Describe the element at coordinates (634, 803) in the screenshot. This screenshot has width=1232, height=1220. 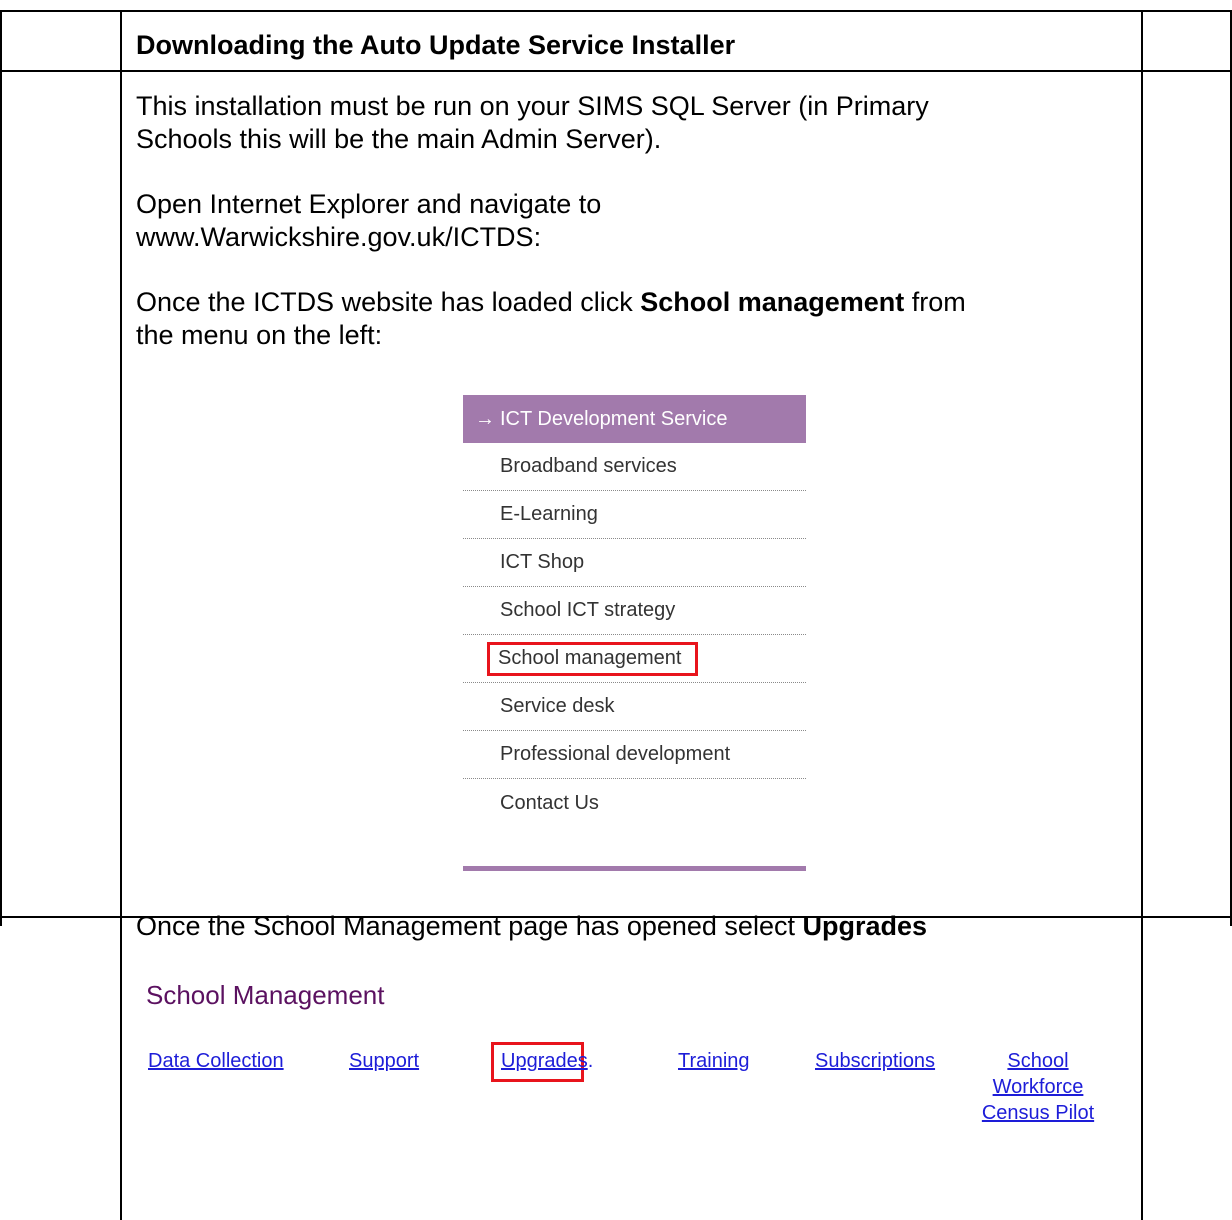
I see `menu-item-contact-us: Contact Us` at that location.